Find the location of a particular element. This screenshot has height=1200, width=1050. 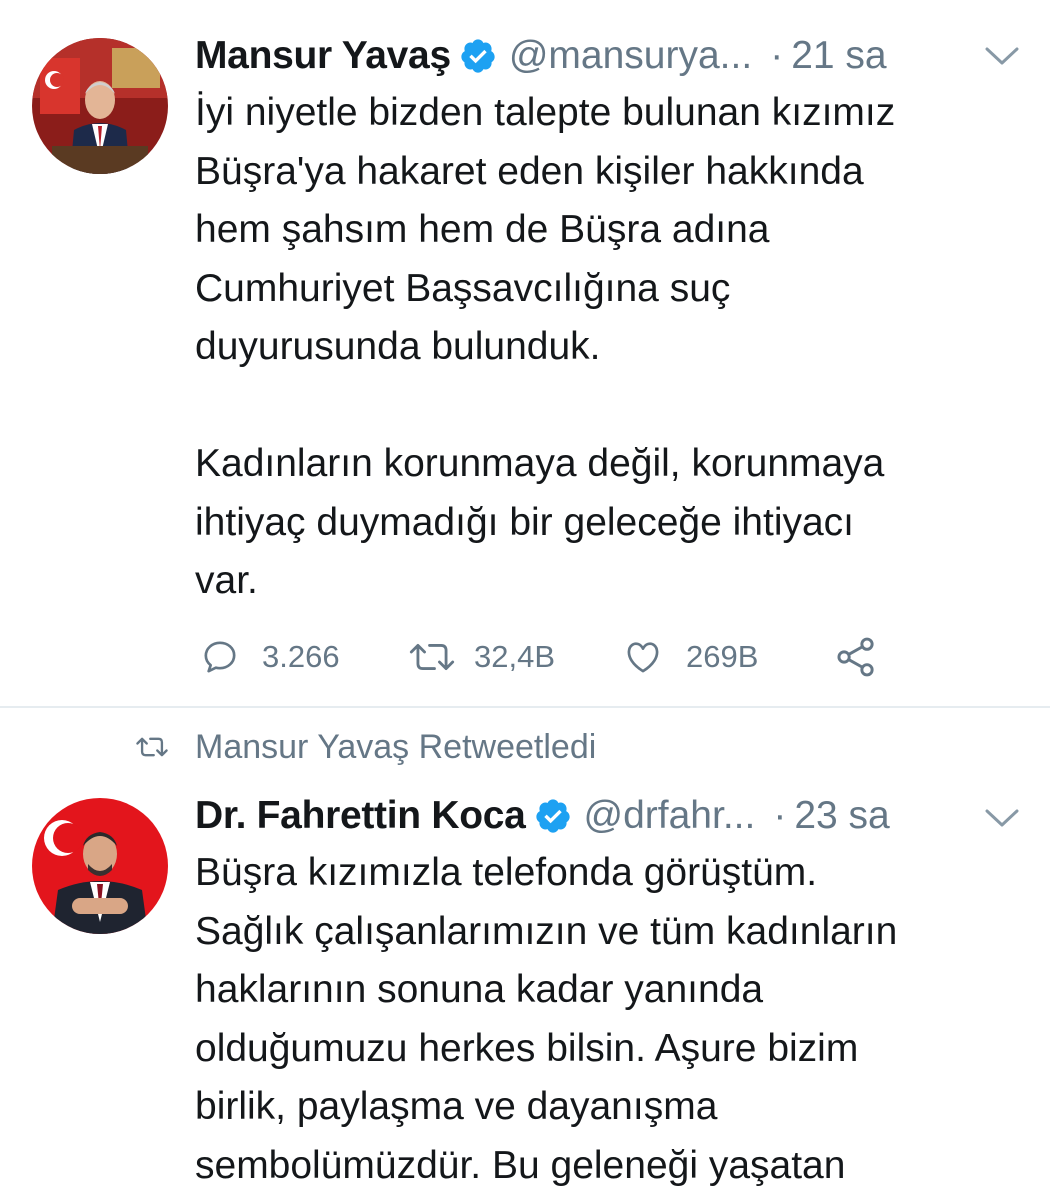

tweet-line: olduğumuzu herkes bilsin. Aşure bizim is located at coordinates (527, 1048).